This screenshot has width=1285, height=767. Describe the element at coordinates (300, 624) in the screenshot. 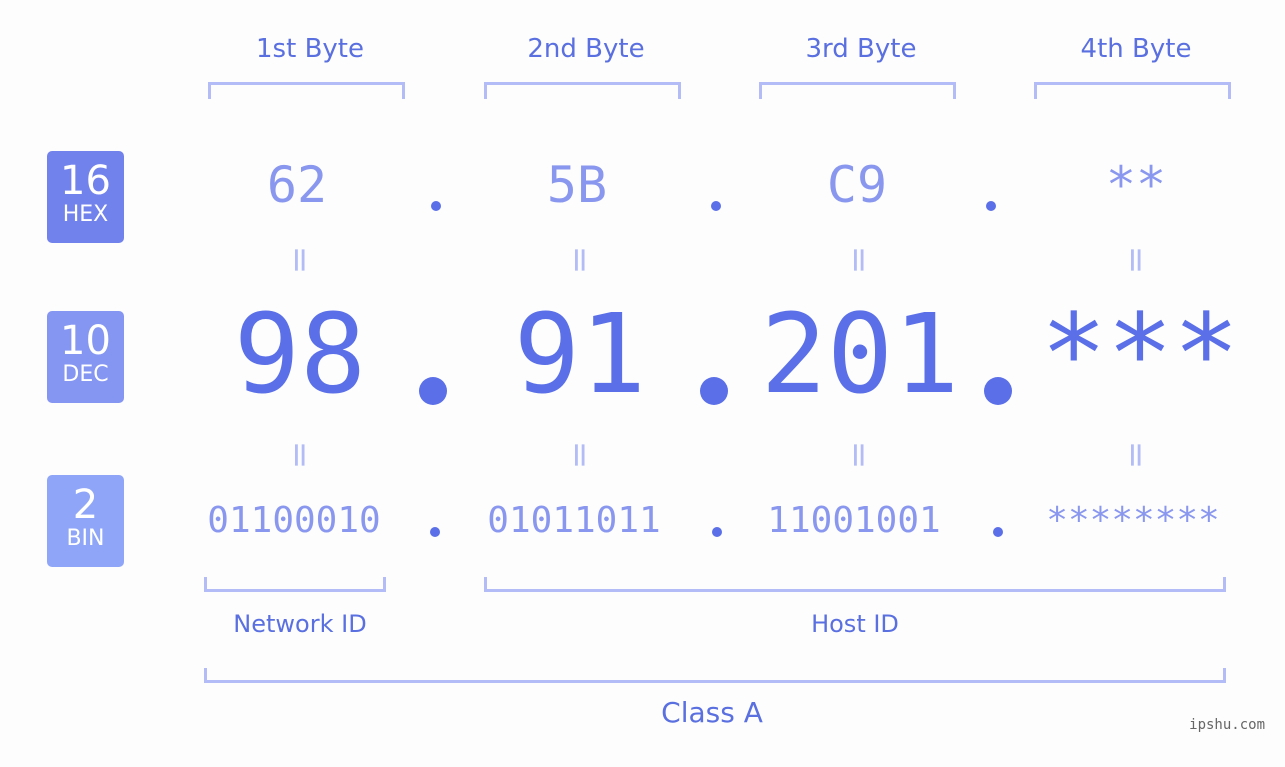

I see `network-id-label: Network ID` at that location.